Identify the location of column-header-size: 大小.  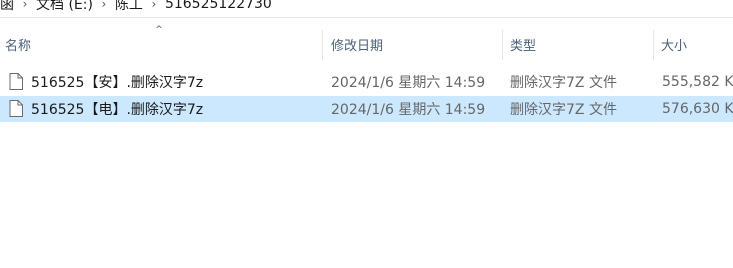
(697, 44).